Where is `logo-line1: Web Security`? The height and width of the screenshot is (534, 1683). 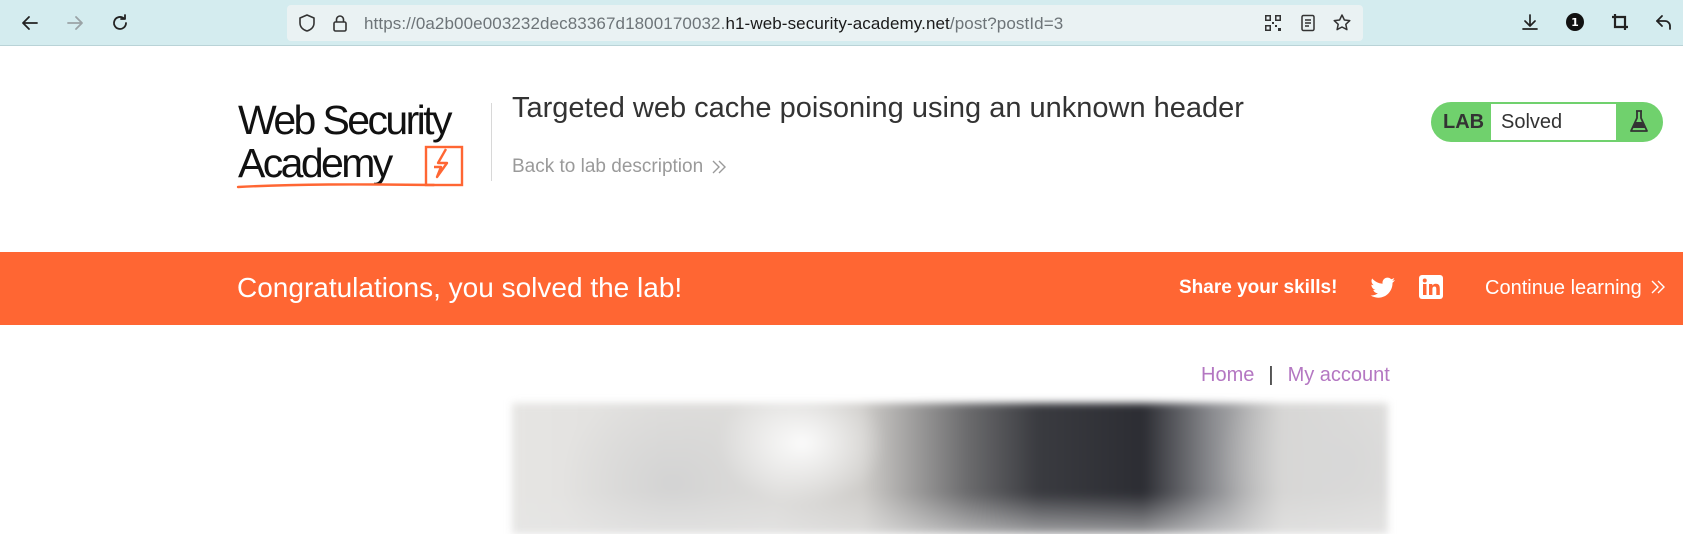 logo-line1: Web Security is located at coordinates (345, 120).